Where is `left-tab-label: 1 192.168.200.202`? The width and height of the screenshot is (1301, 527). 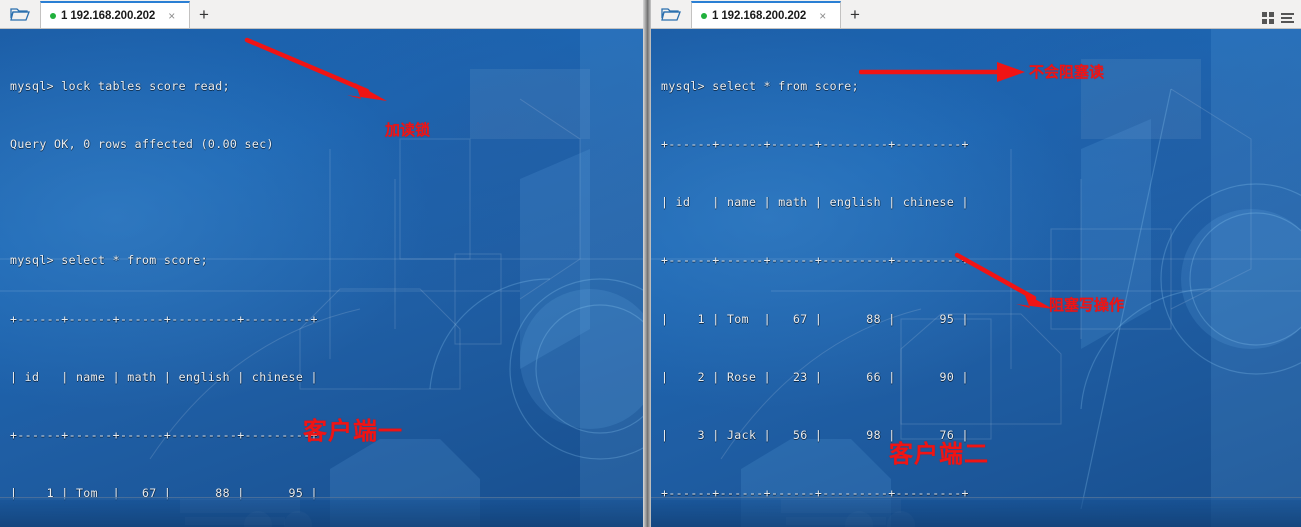
left-tab-label: 1 192.168.200.202 is located at coordinates (108, 15).